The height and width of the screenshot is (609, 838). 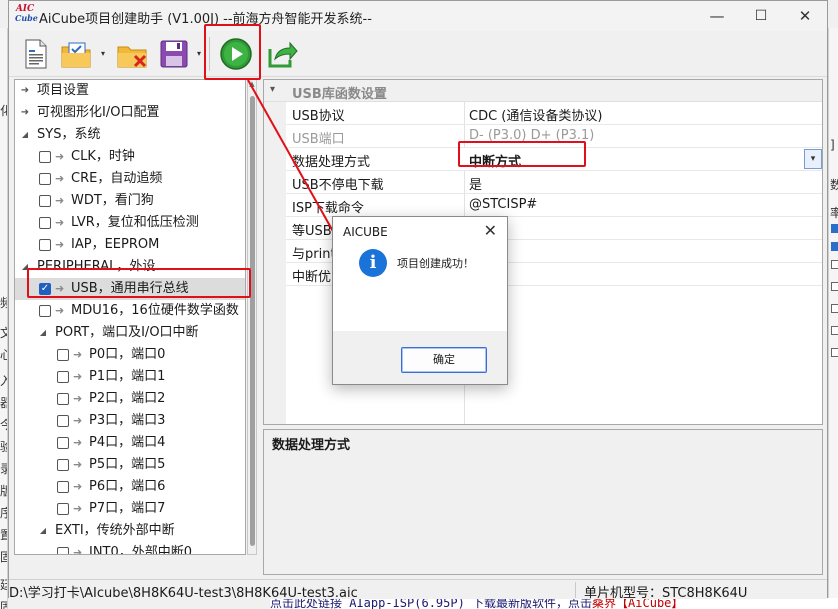 I want to click on tree-item: ◢ EXTI，传统外部中断, so click(x=130, y=531).